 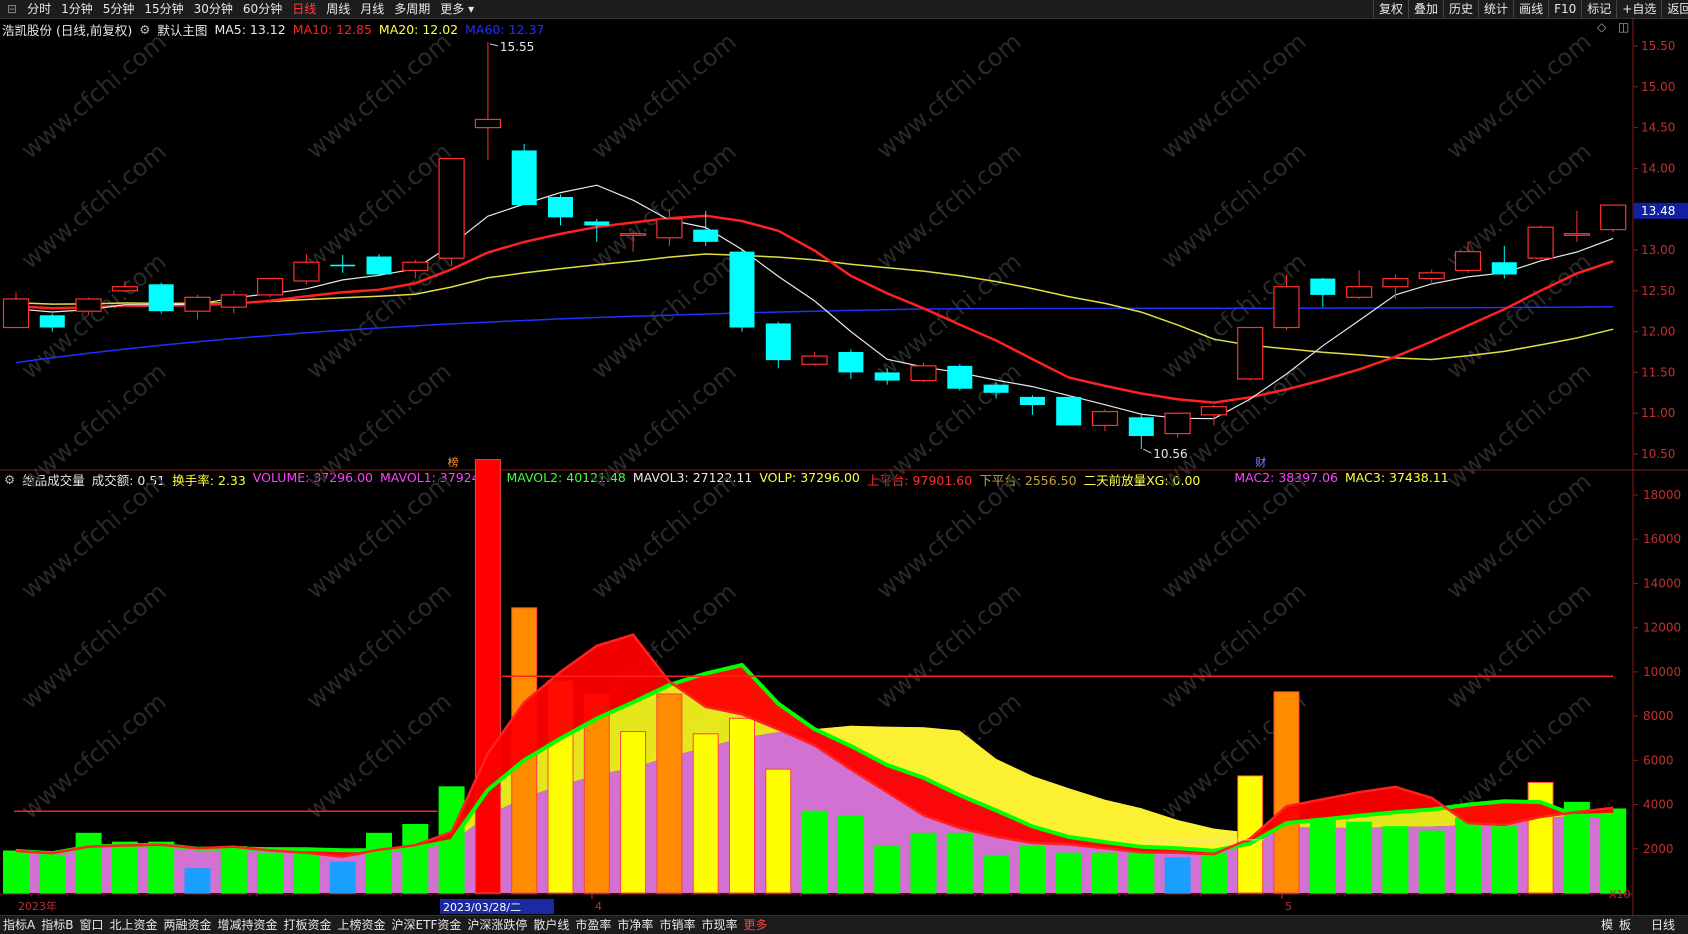 I want to click on bottom-button: 日线, so click(x=1663, y=925).